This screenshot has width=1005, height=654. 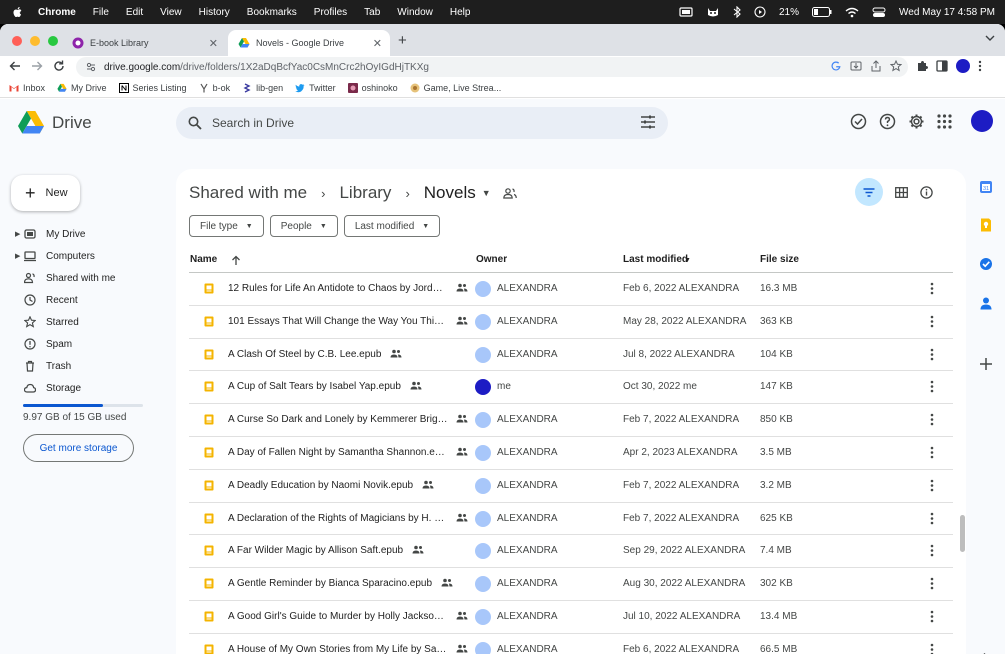 I want to click on last-modified-filter: Last modified ▼, so click(x=392, y=226).